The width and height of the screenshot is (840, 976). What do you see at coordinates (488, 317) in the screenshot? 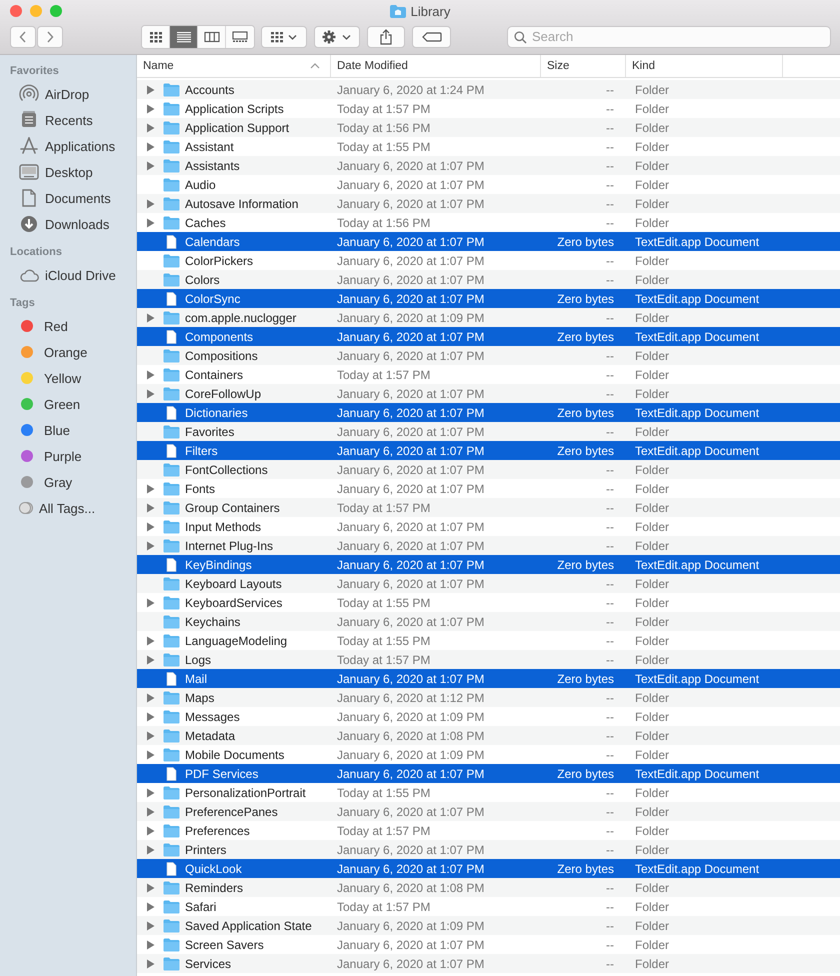
I see `file-row: com.apple.nuclogger January 6, 2020 at 1:09 PM -- Folder` at bounding box center [488, 317].